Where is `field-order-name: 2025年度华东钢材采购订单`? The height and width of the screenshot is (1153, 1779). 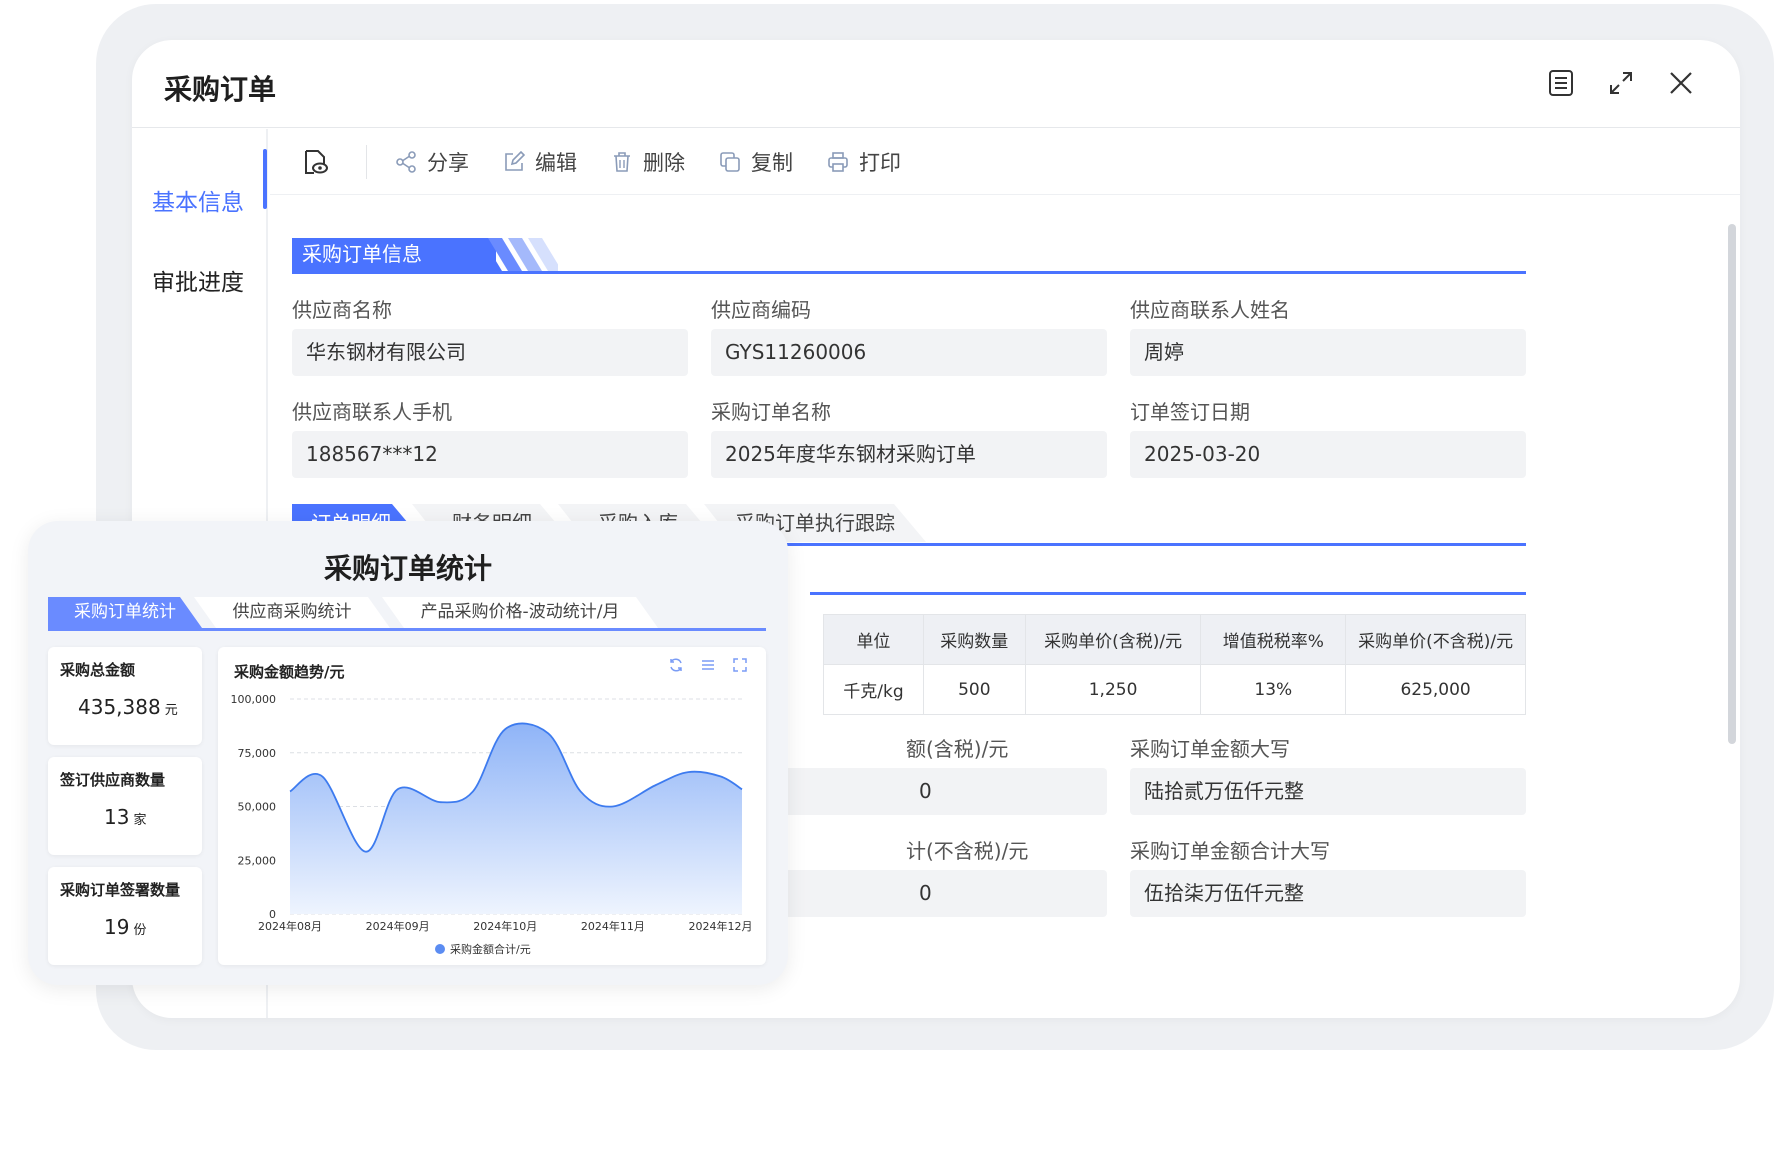 field-order-name: 2025年度华东钢材采购订单 is located at coordinates (909, 454).